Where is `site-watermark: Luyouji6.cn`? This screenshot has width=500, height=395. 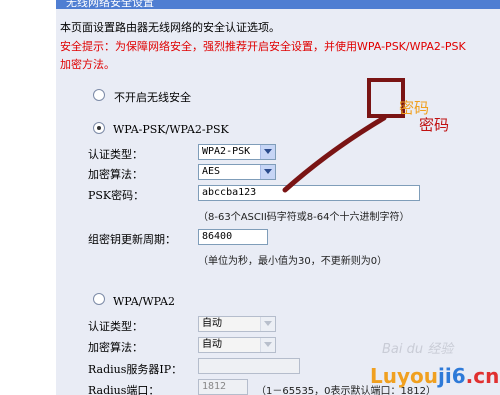
site-watermark: Luyouji6.cn is located at coordinates (434, 376).